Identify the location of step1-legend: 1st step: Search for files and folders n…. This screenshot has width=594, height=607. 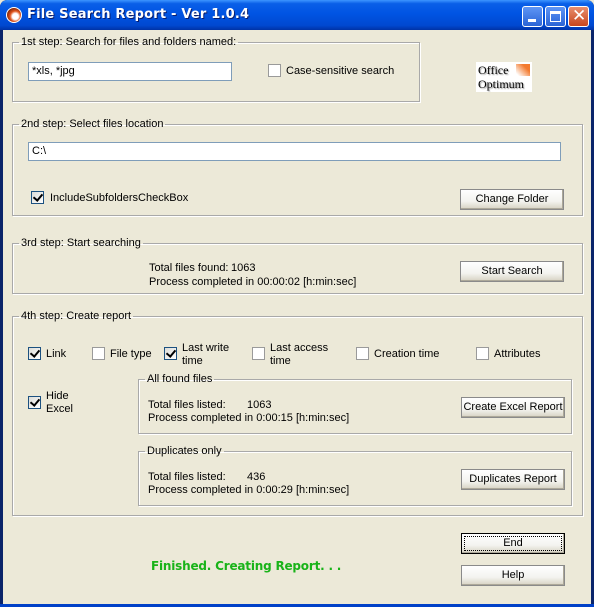
(129, 42).